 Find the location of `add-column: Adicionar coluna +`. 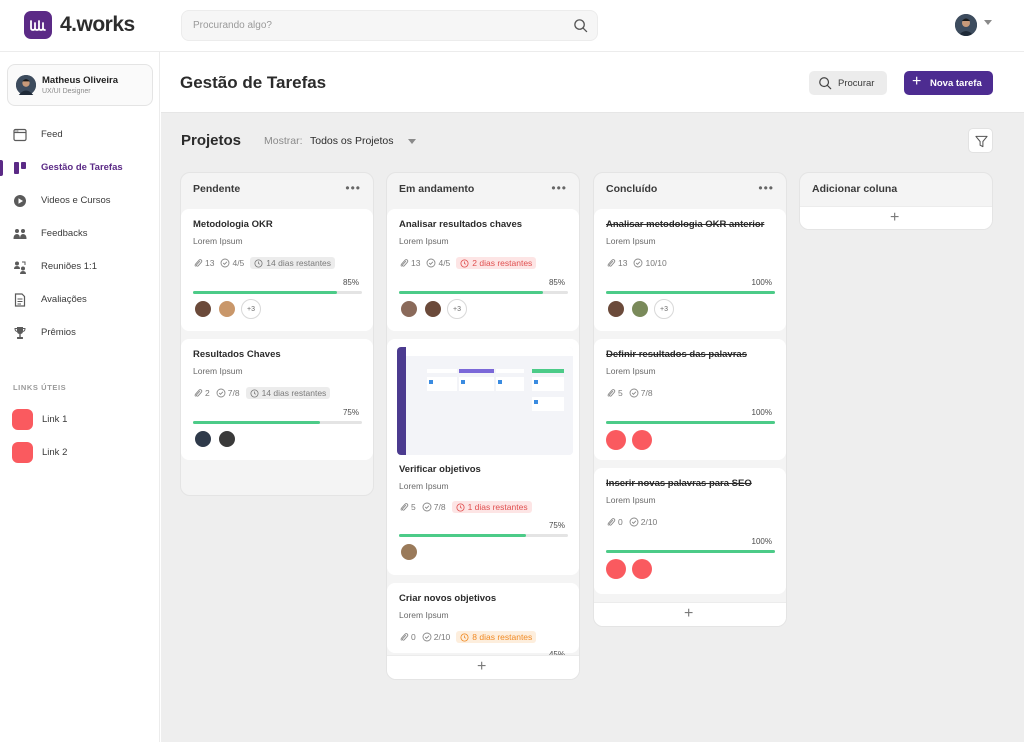

add-column: Adicionar coluna + is located at coordinates (896, 201).